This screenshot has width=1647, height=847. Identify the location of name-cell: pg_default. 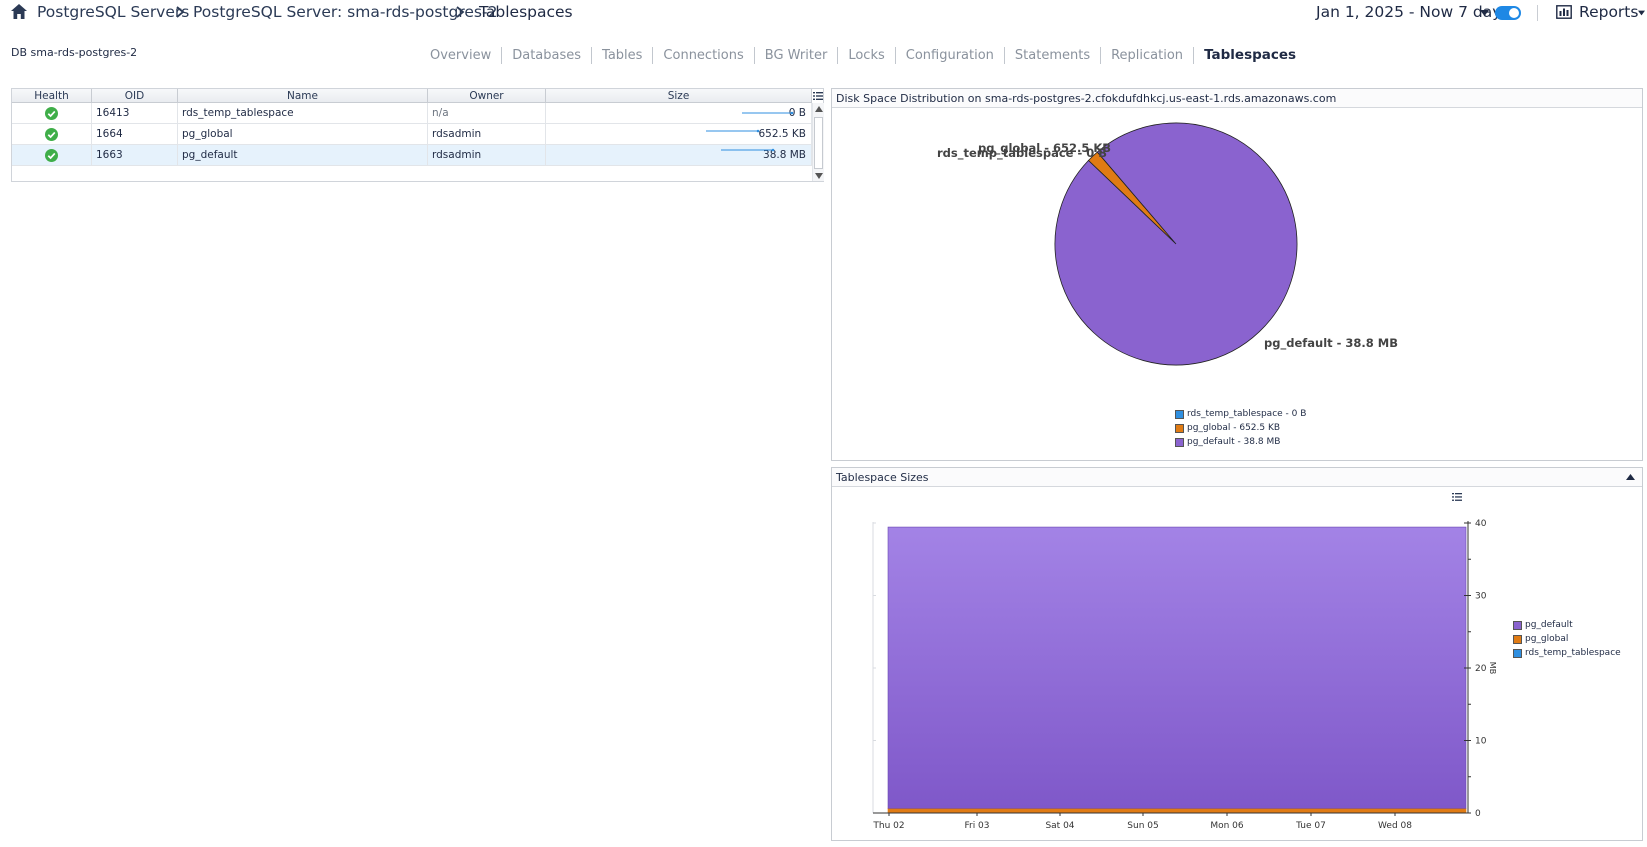
(303, 155).